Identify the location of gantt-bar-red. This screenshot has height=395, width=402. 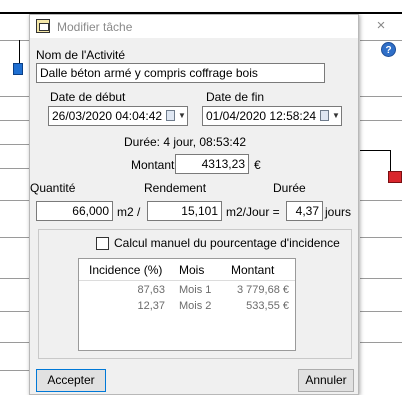
(395, 177).